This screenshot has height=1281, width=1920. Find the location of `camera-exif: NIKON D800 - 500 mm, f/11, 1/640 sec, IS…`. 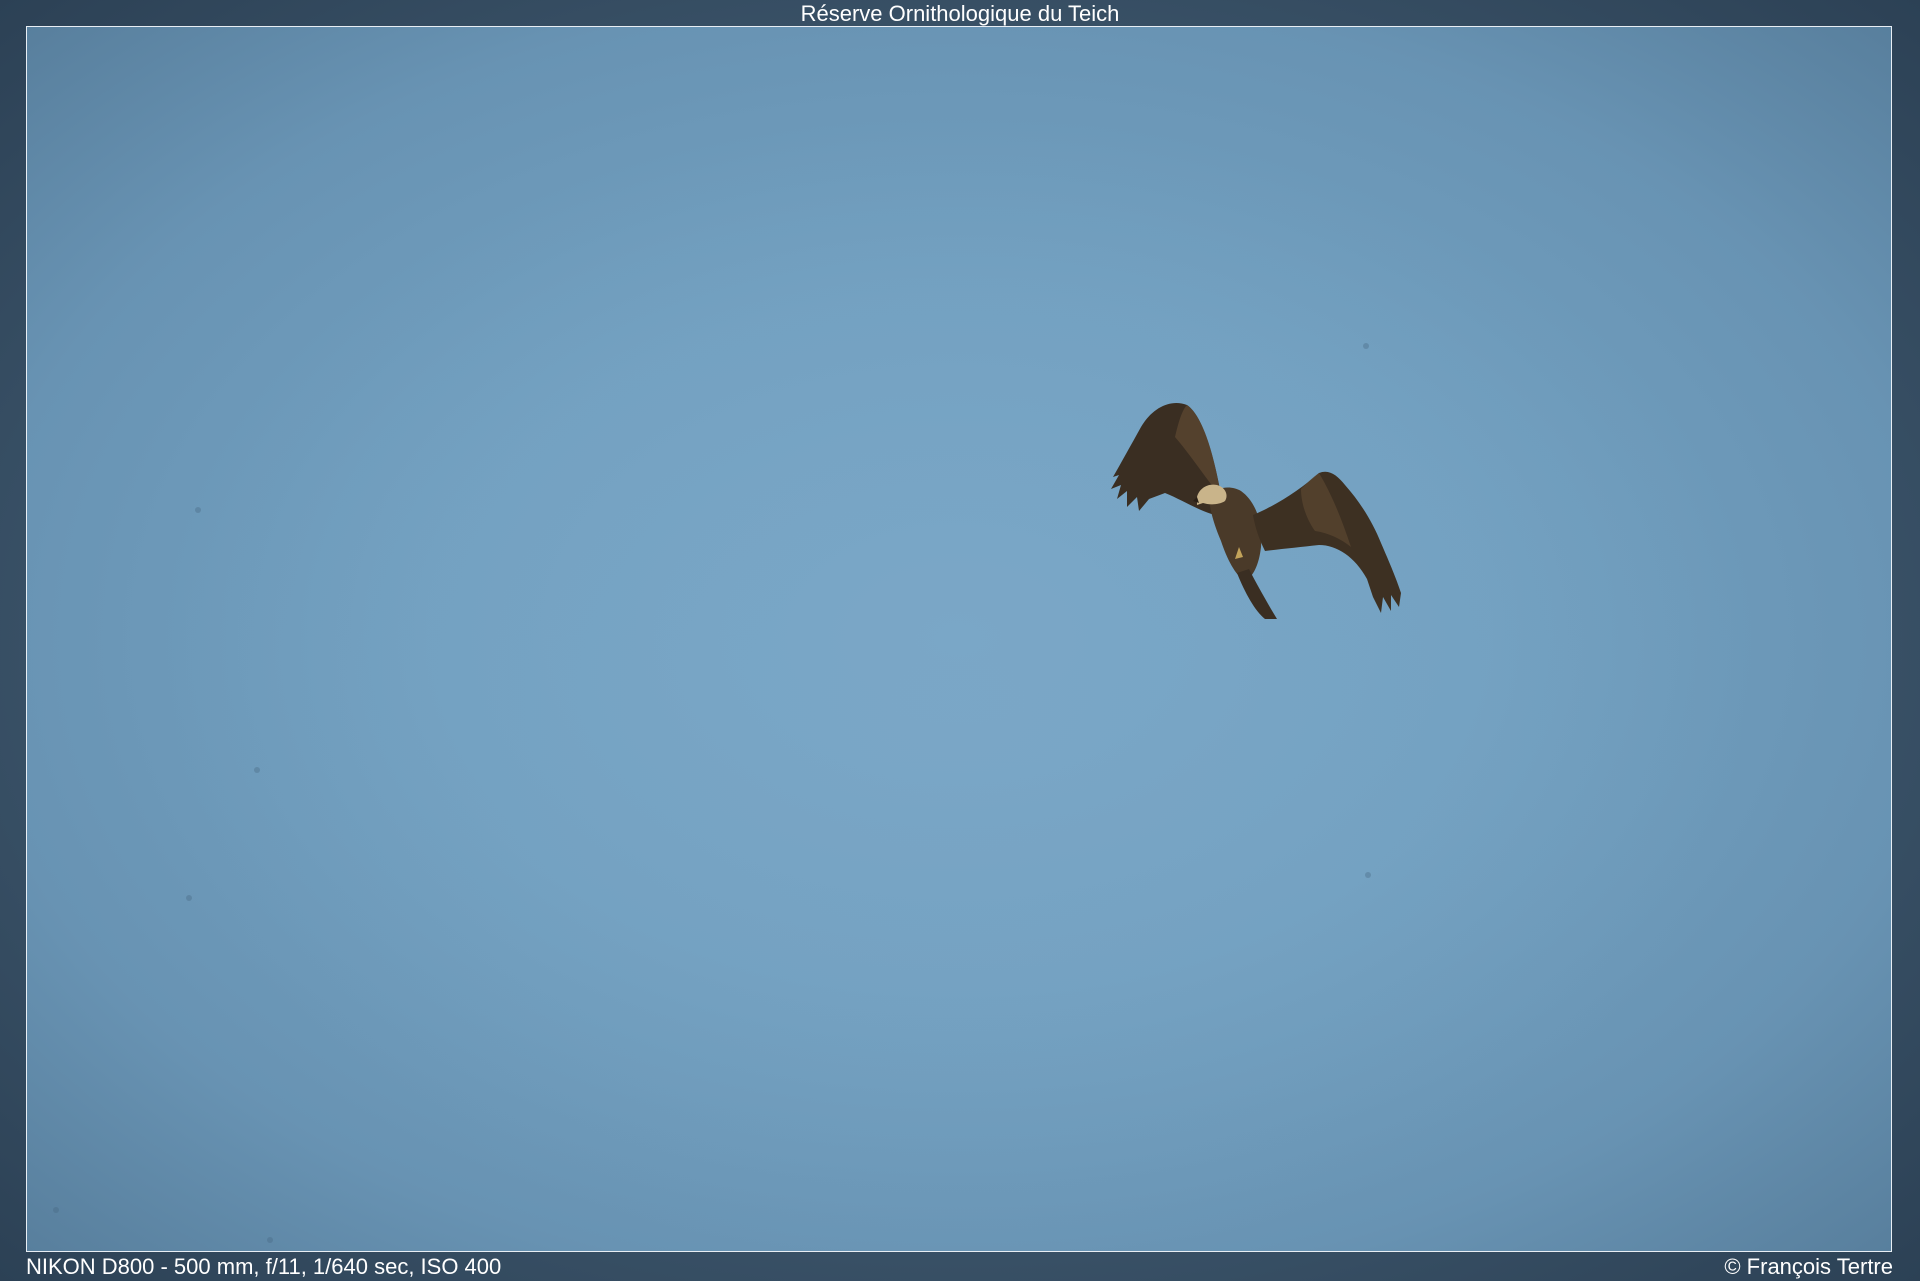

camera-exif: NIKON D800 - 500 mm, f/11, 1/640 sec, IS… is located at coordinates (264, 1266).